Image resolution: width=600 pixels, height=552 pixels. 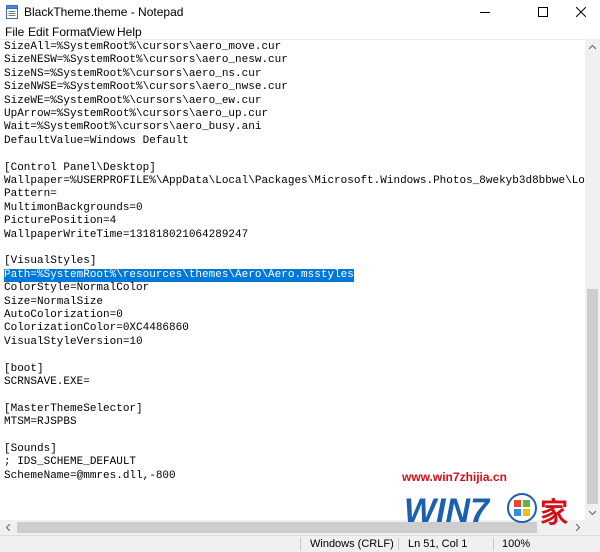 I want to click on text-line: WallpaperWriteTime=131818021064289247, so click(x=126, y=234).